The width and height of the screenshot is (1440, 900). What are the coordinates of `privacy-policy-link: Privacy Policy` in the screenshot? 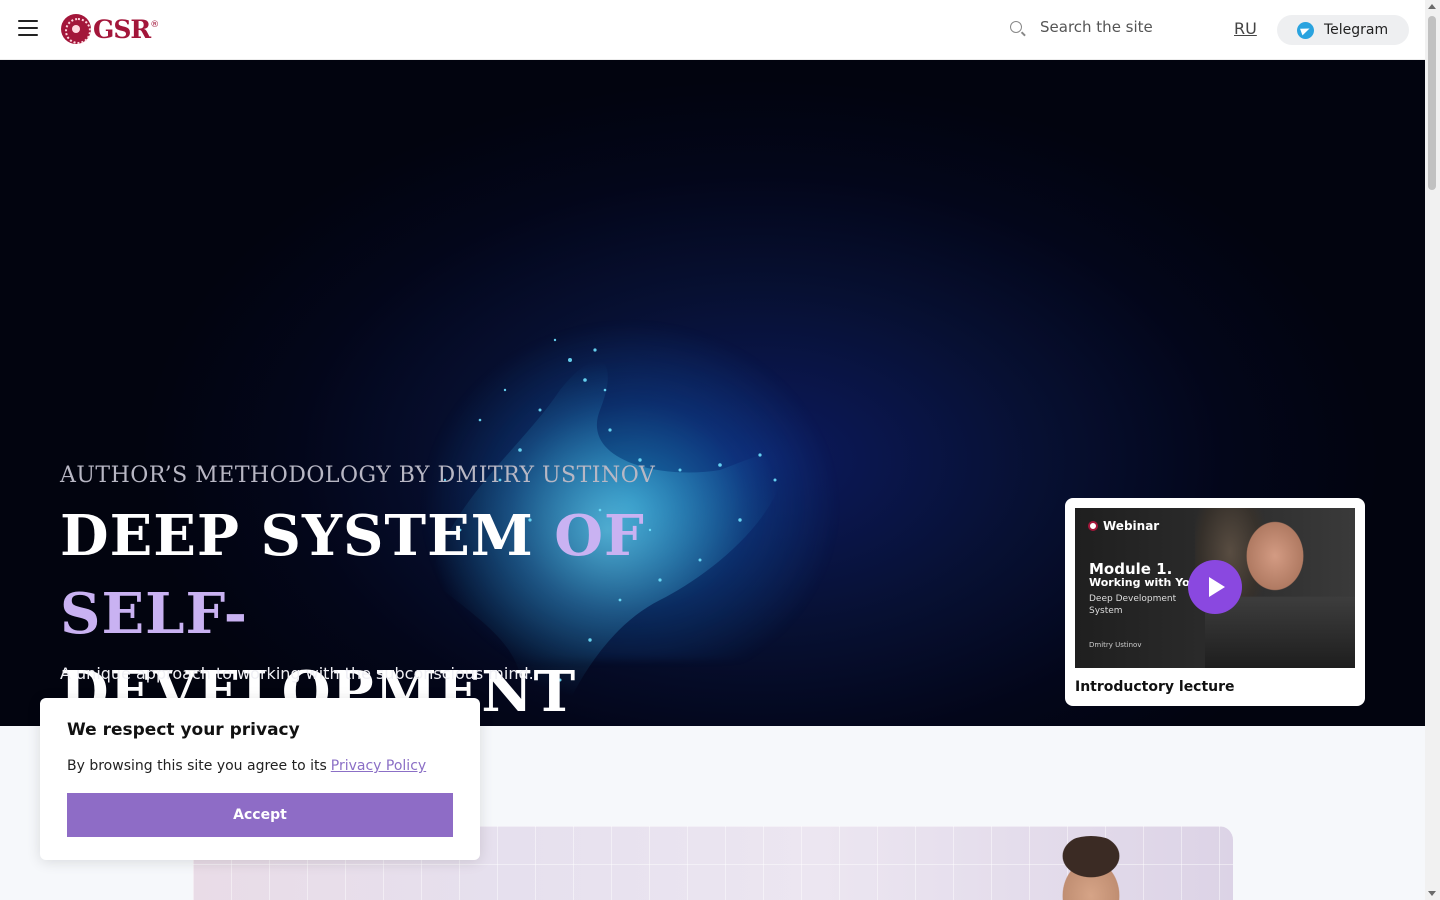 It's located at (378, 766).